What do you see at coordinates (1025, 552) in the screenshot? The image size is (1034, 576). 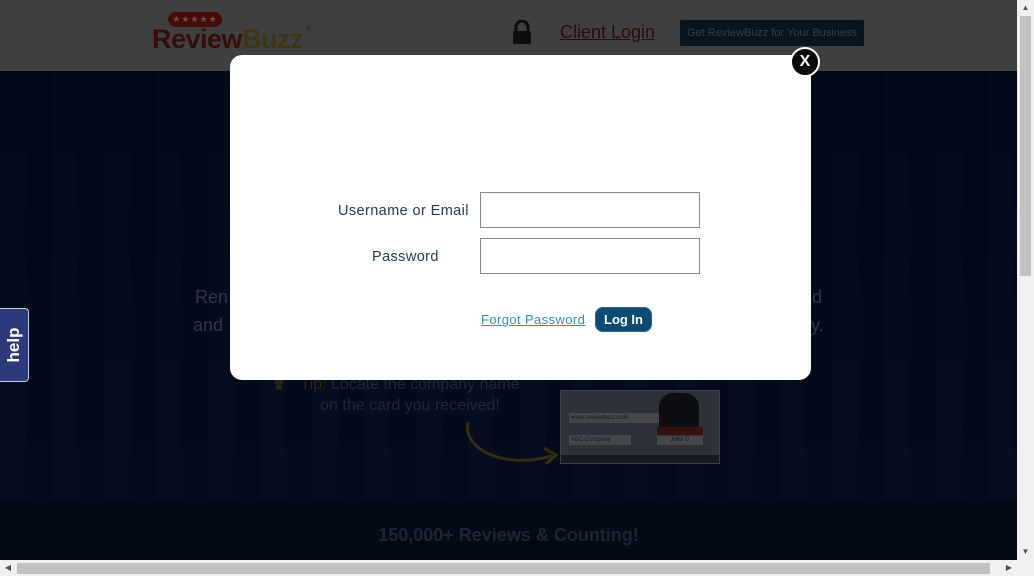 I see `scroll-down-icon: ▼` at bounding box center [1025, 552].